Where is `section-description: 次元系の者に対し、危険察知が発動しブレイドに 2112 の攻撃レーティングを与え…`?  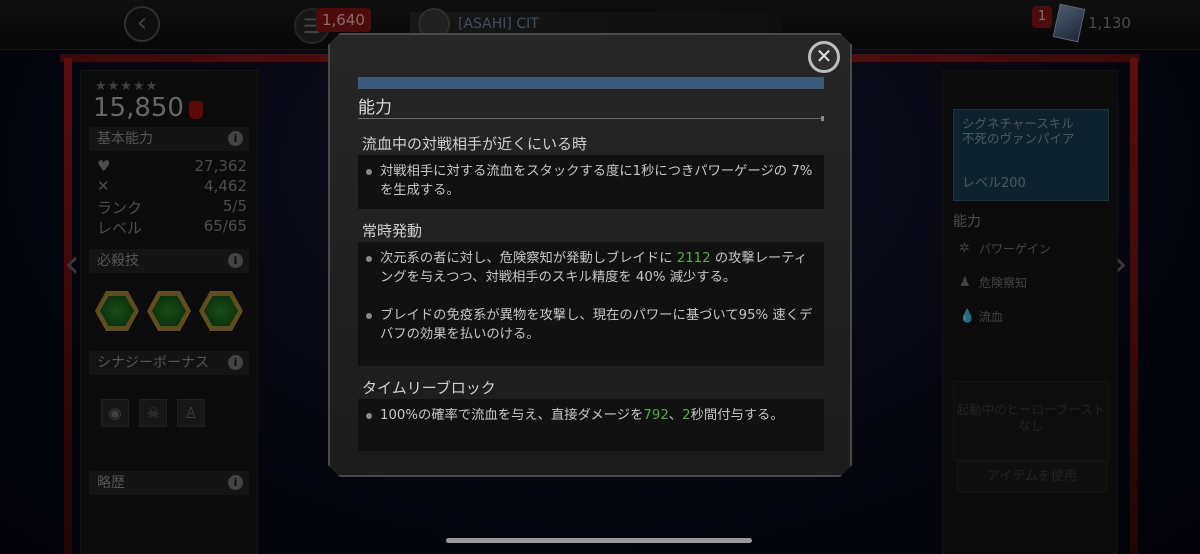
section-description: 次元系の者に対し、危険察知が発動しブレイドに 2112 の攻撃レーティングを与え… is located at coordinates (591, 304).